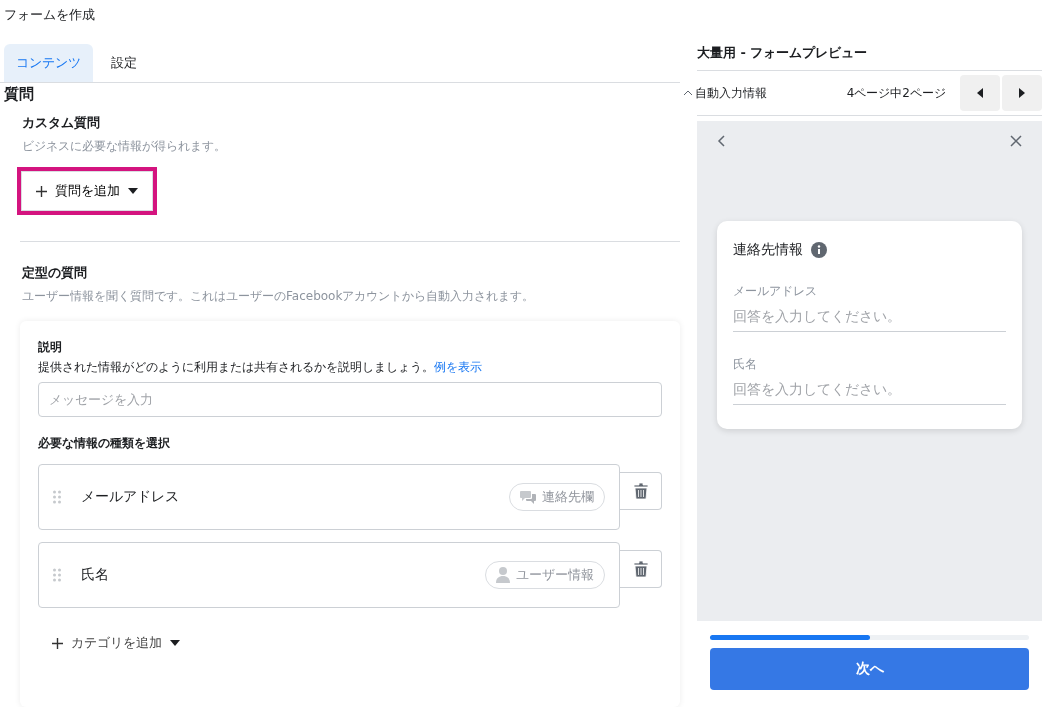  I want to click on section-label: 自動入力情報, so click(731, 93).